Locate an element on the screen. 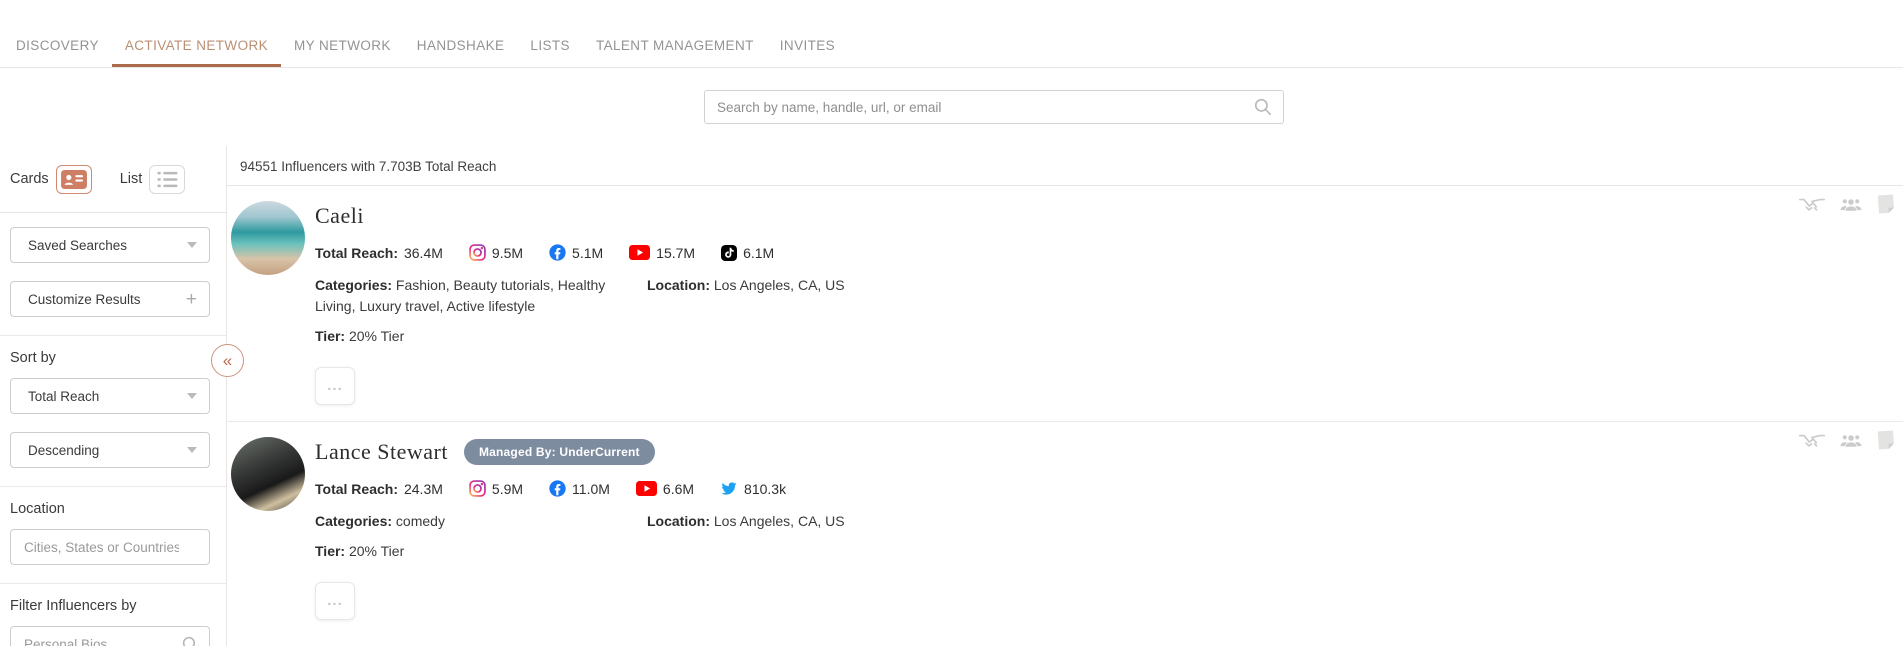 The width and height of the screenshot is (1903, 646). instagram-stat: 9.5M is located at coordinates (496, 252).